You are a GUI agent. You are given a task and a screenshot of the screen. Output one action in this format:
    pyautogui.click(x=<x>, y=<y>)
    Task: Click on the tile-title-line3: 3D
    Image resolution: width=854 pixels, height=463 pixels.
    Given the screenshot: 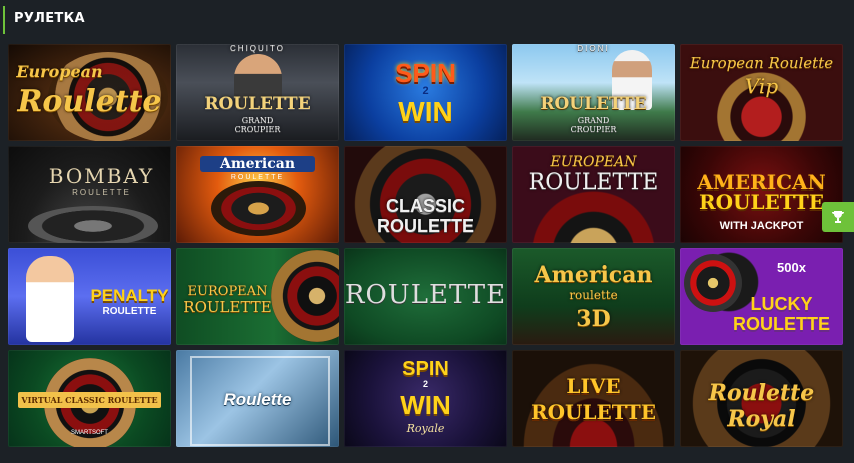 What is the action you would take?
    pyautogui.click(x=593, y=319)
    